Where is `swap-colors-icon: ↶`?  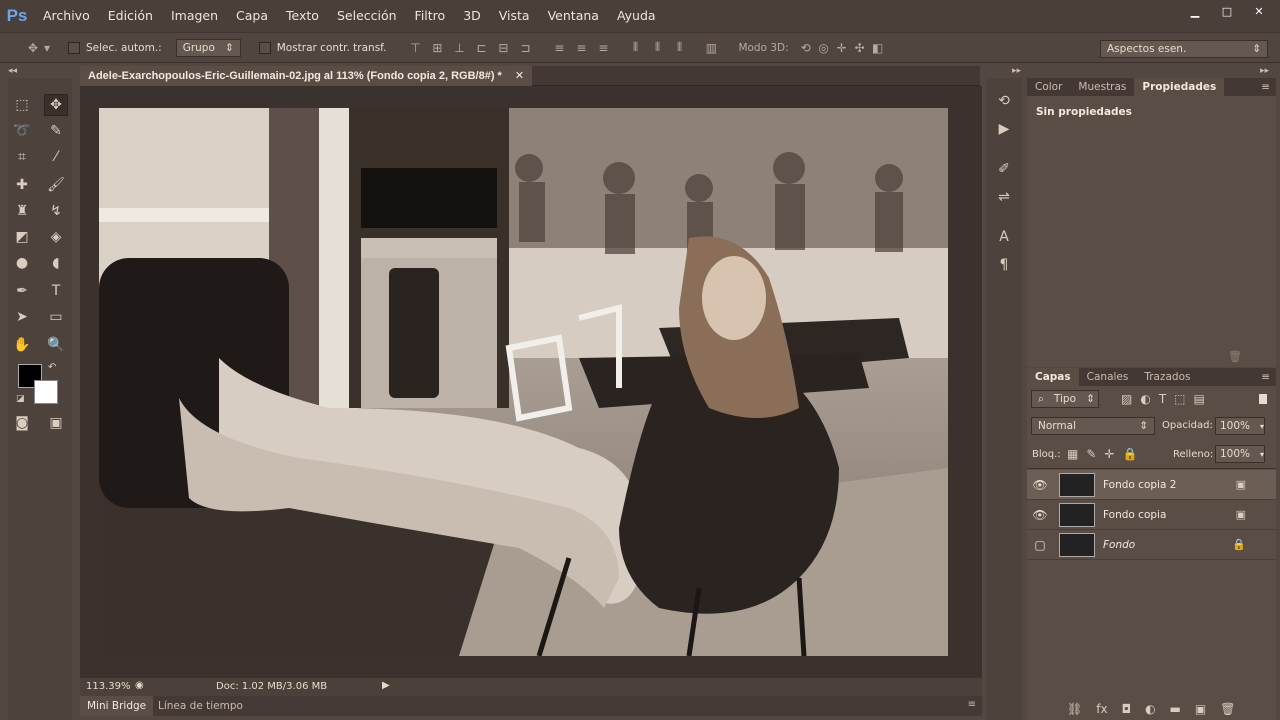
swap-colors-icon: ↶ is located at coordinates (52, 367).